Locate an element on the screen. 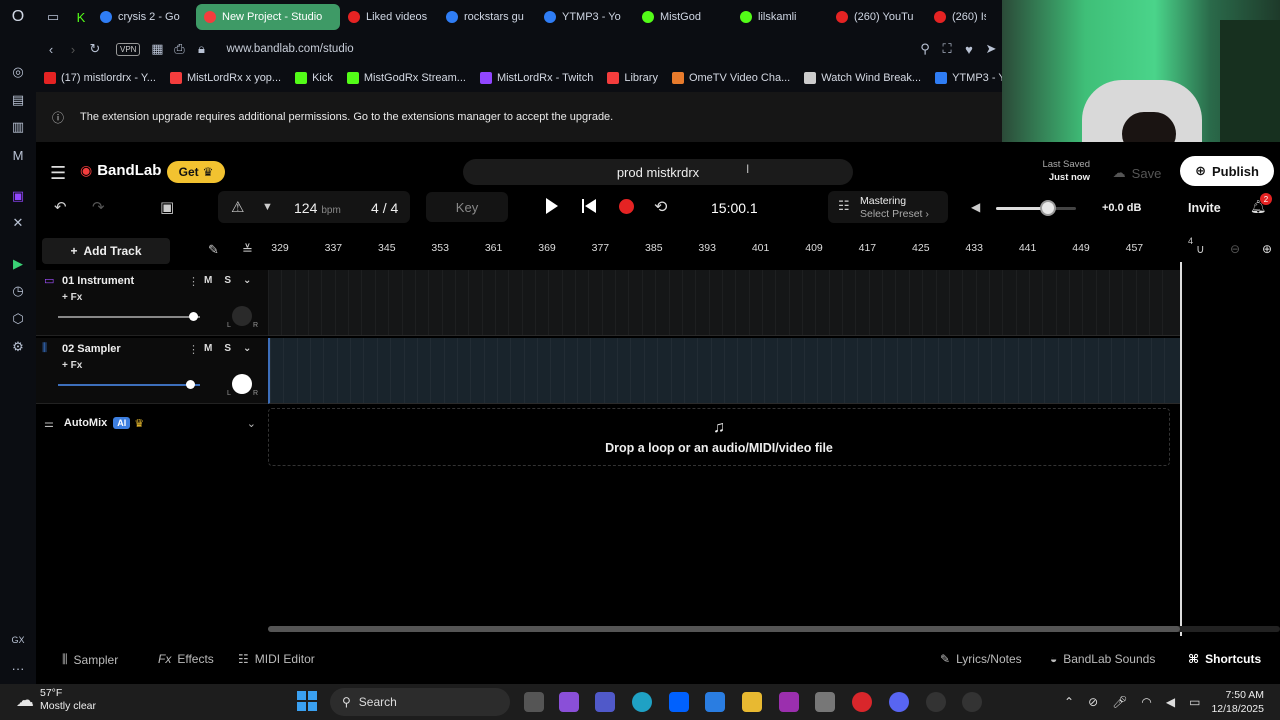 The width and height of the screenshot is (1280, 720). horizontal-scrollbar is located at coordinates (774, 629).